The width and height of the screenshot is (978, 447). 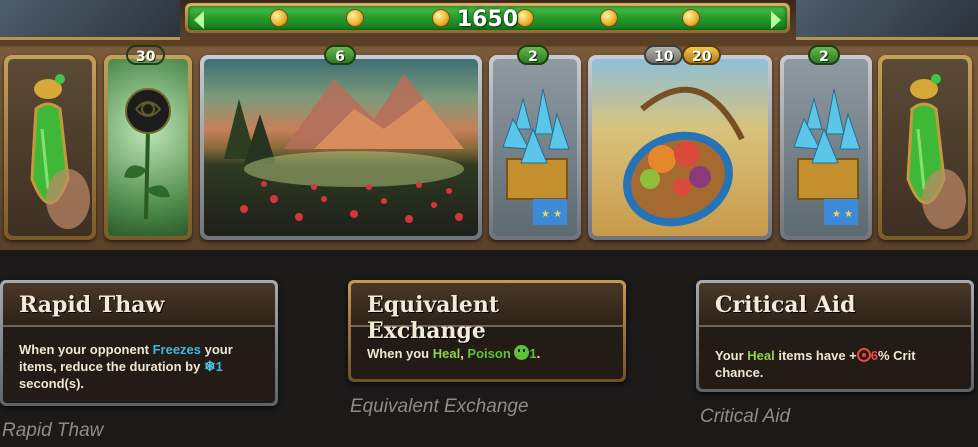 What do you see at coordinates (209, 366) in the screenshot?
I see `snowflake-icon: ❄` at bounding box center [209, 366].